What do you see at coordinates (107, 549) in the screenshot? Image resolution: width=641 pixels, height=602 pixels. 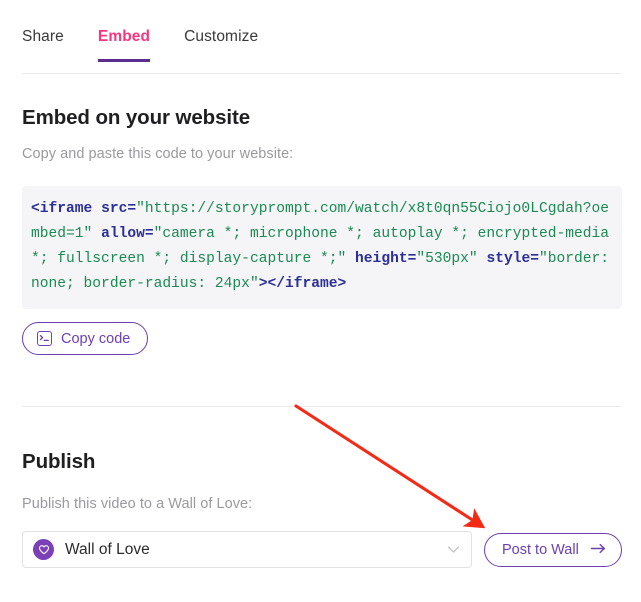 I see `wall-select-value: Wall of Love` at bounding box center [107, 549].